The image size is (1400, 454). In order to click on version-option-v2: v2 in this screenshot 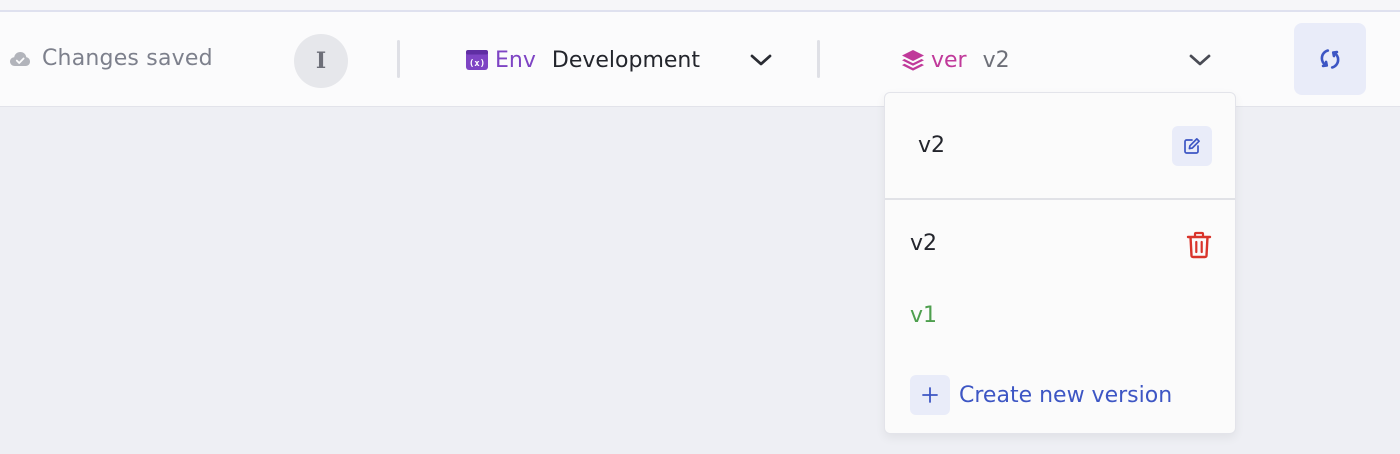, I will do `click(923, 243)`.